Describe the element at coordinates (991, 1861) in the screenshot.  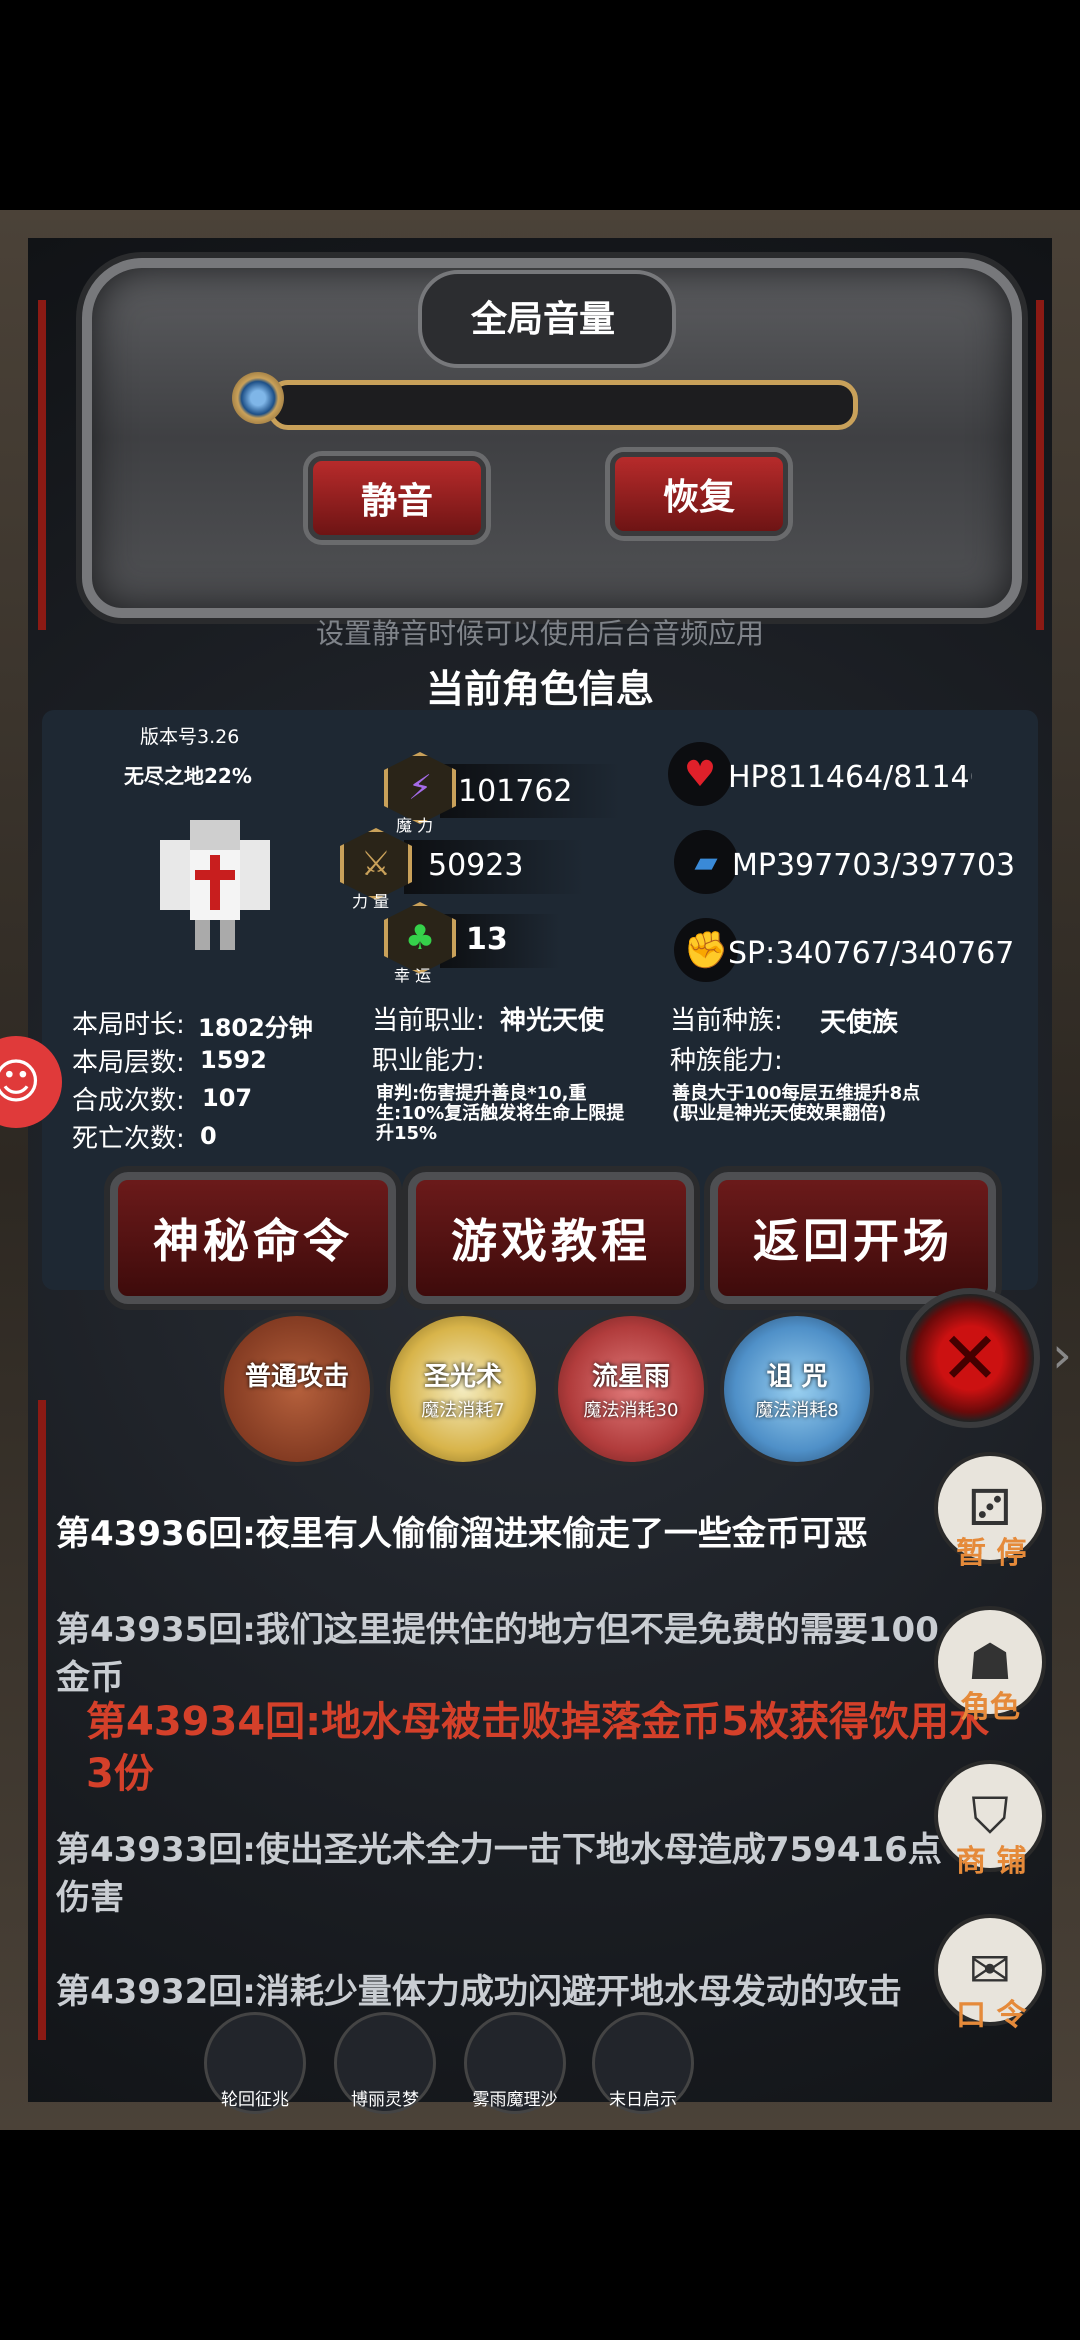
I see `shop-label: 商 铺` at that location.